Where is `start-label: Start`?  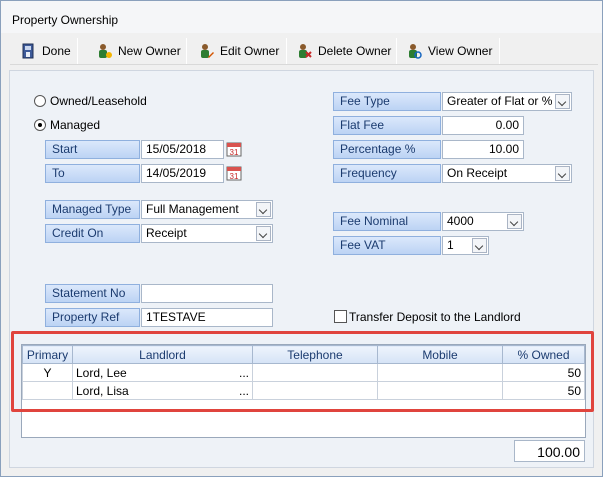 start-label: Start is located at coordinates (92, 149).